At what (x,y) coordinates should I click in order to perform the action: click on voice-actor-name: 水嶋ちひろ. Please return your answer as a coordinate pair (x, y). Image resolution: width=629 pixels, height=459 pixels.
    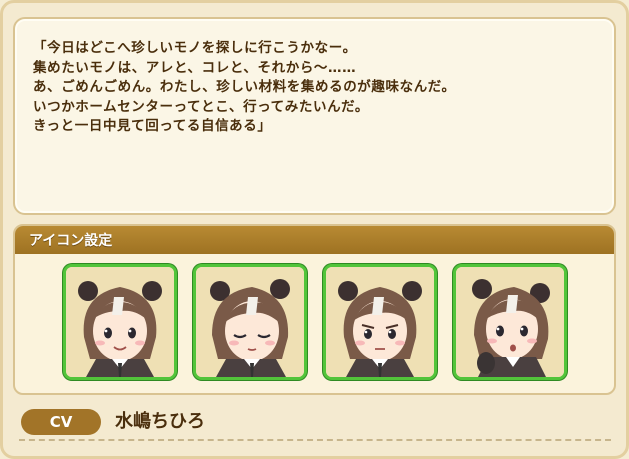
    Looking at the image, I should click on (160, 421).